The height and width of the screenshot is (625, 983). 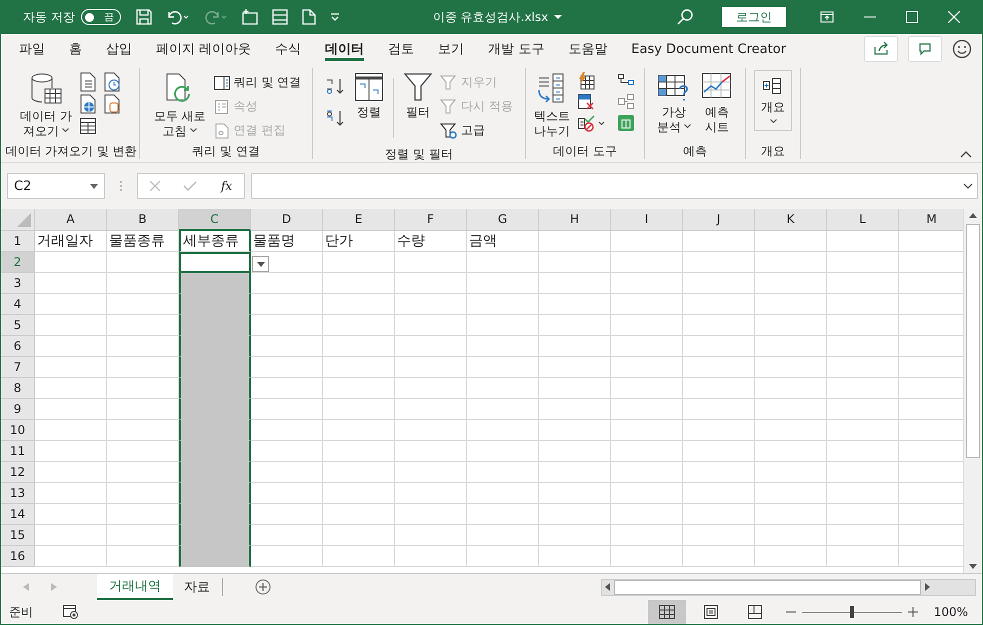 What do you see at coordinates (26, 587) in the screenshot?
I see `previous-sheet-icon` at bounding box center [26, 587].